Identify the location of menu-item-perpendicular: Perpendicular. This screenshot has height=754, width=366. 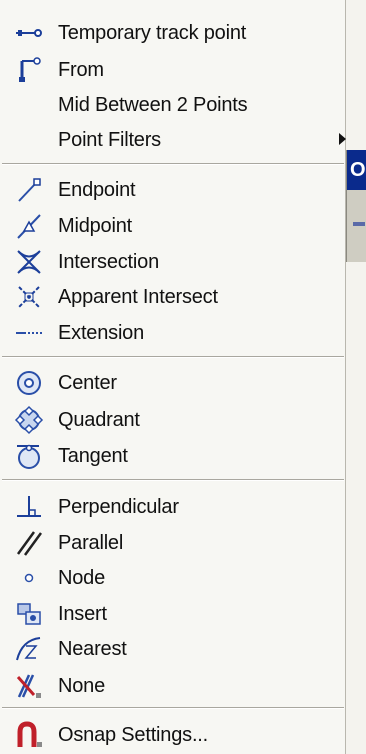
(173, 507).